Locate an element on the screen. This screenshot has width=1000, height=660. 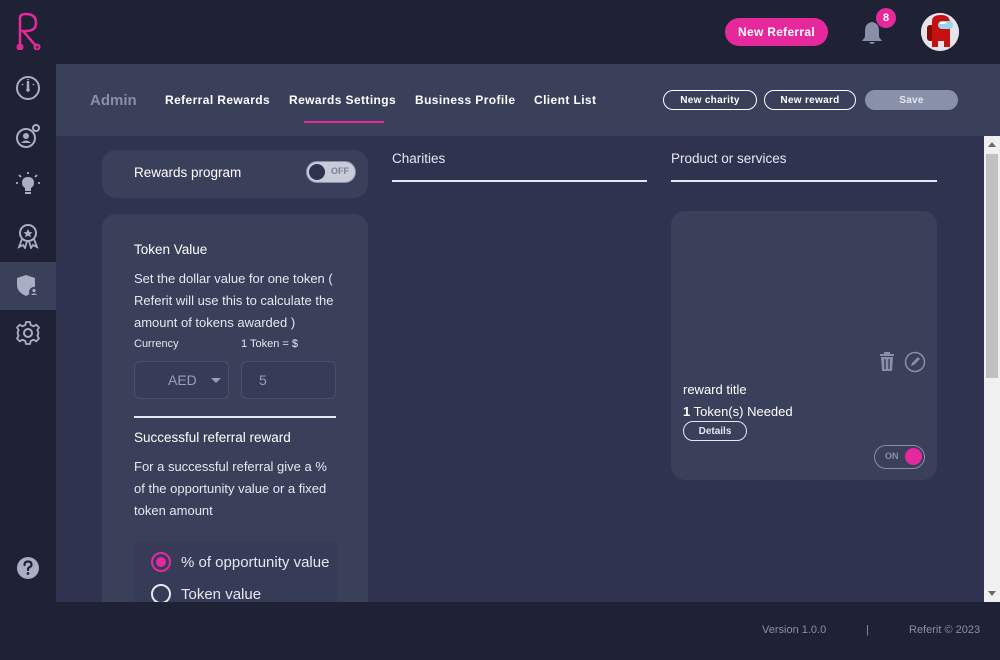
sidebar-item-settings is located at coordinates (28, 333).